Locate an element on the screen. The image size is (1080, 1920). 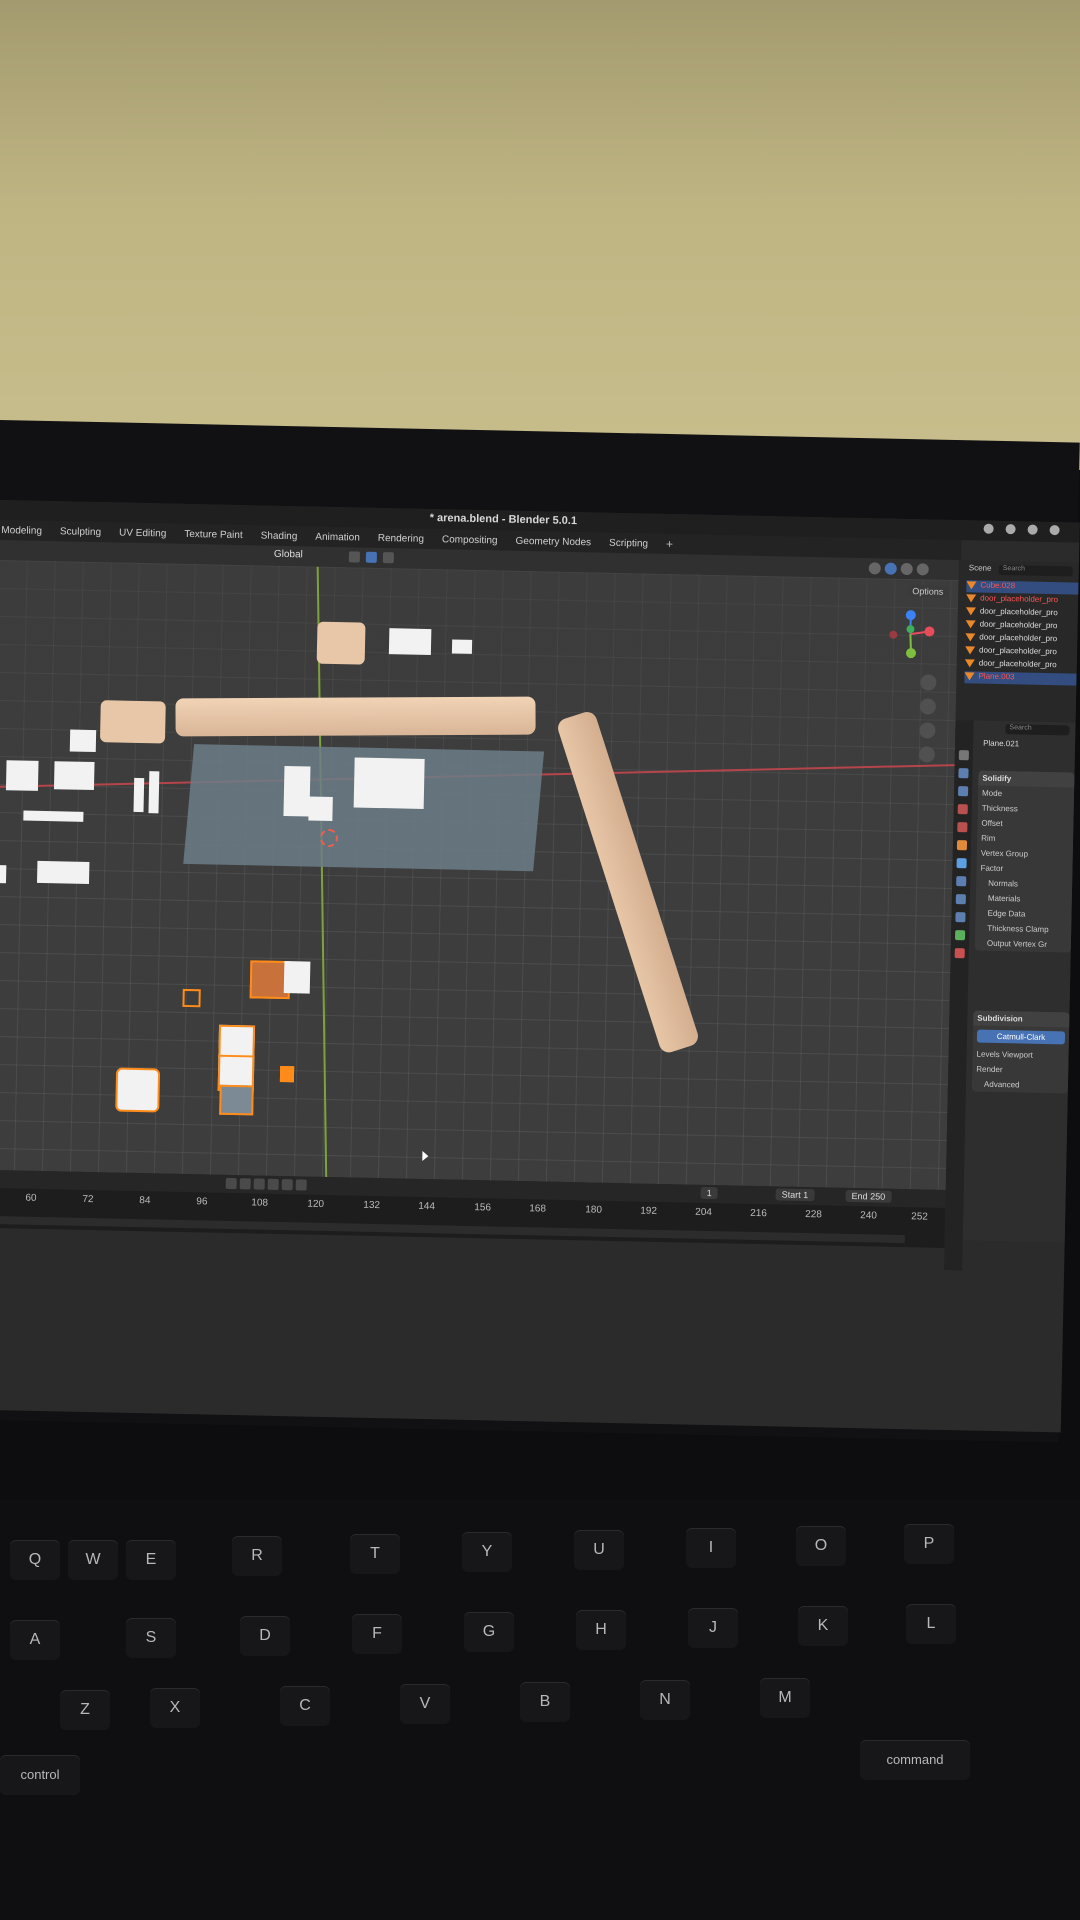
key: I is located at coordinates (711, 1548).